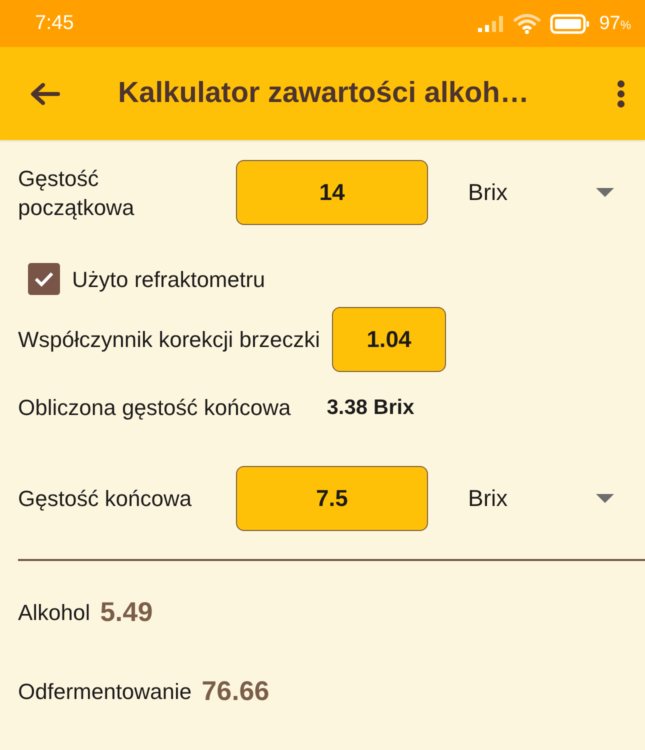 This screenshot has height=750, width=645. Describe the element at coordinates (169, 280) in the screenshot. I see `checkbox-label: Użyto refraktometru` at that location.